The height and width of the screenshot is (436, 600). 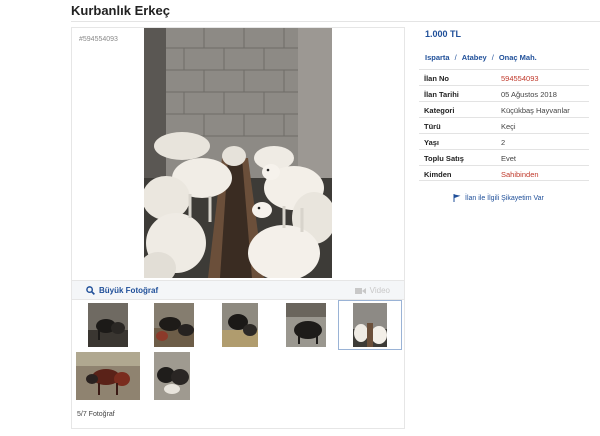 I want to click on location-breadcrumb: Isparta / Atabey / Onaç Mah., so click(x=481, y=57).